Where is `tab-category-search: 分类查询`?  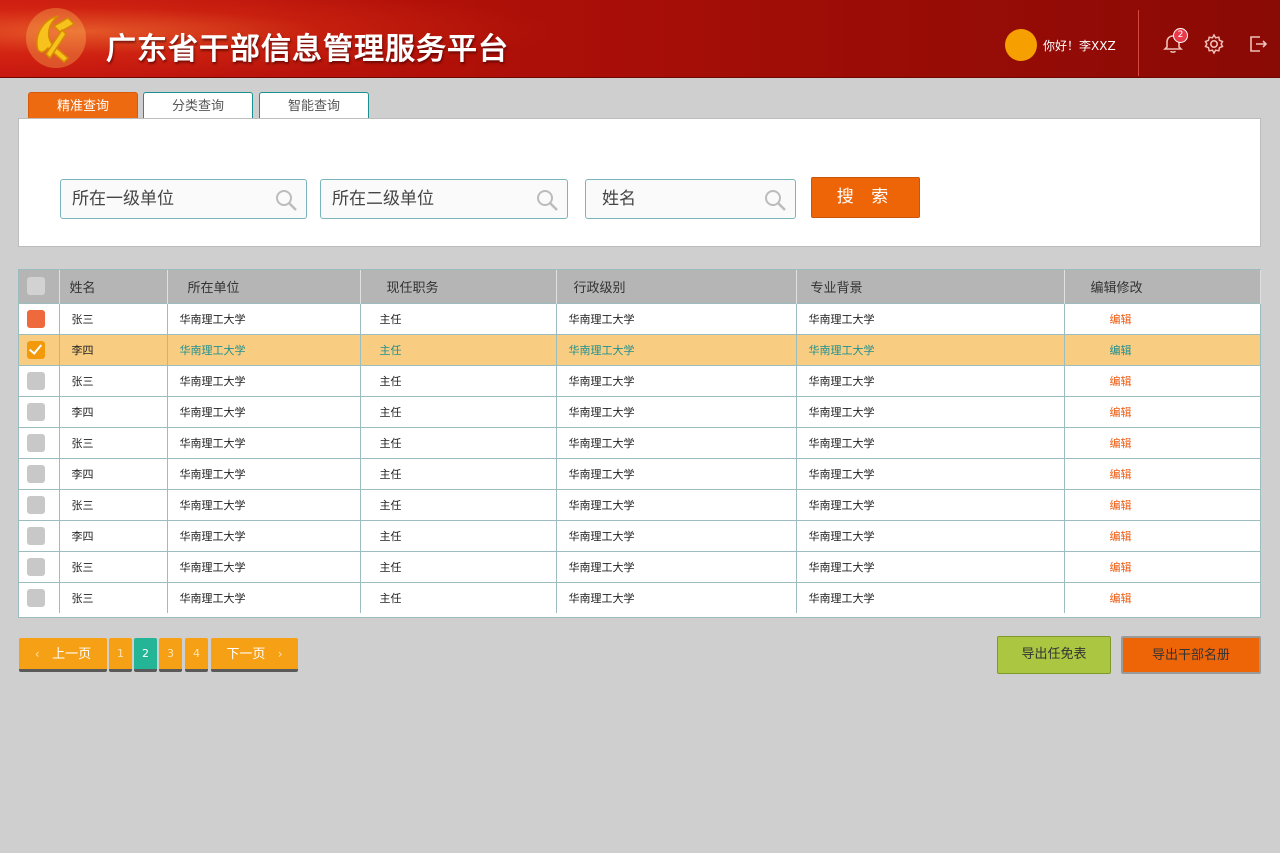 tab-category-search: 分类查询 is located at coordinates (198, 106).